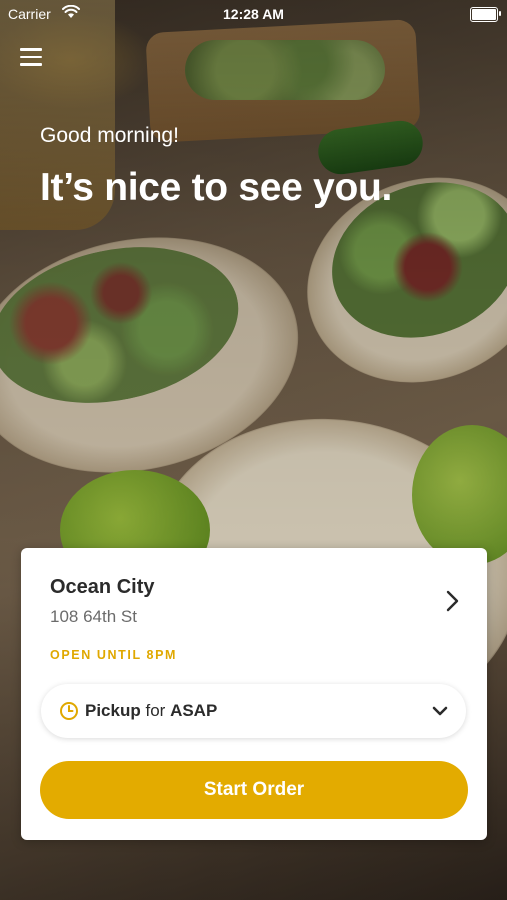 This screenshot has width=507, height=900. What do you see at coordinates (69, 711) in the screenshot?
I see `clock-icon` at bounding box center [69, 711].